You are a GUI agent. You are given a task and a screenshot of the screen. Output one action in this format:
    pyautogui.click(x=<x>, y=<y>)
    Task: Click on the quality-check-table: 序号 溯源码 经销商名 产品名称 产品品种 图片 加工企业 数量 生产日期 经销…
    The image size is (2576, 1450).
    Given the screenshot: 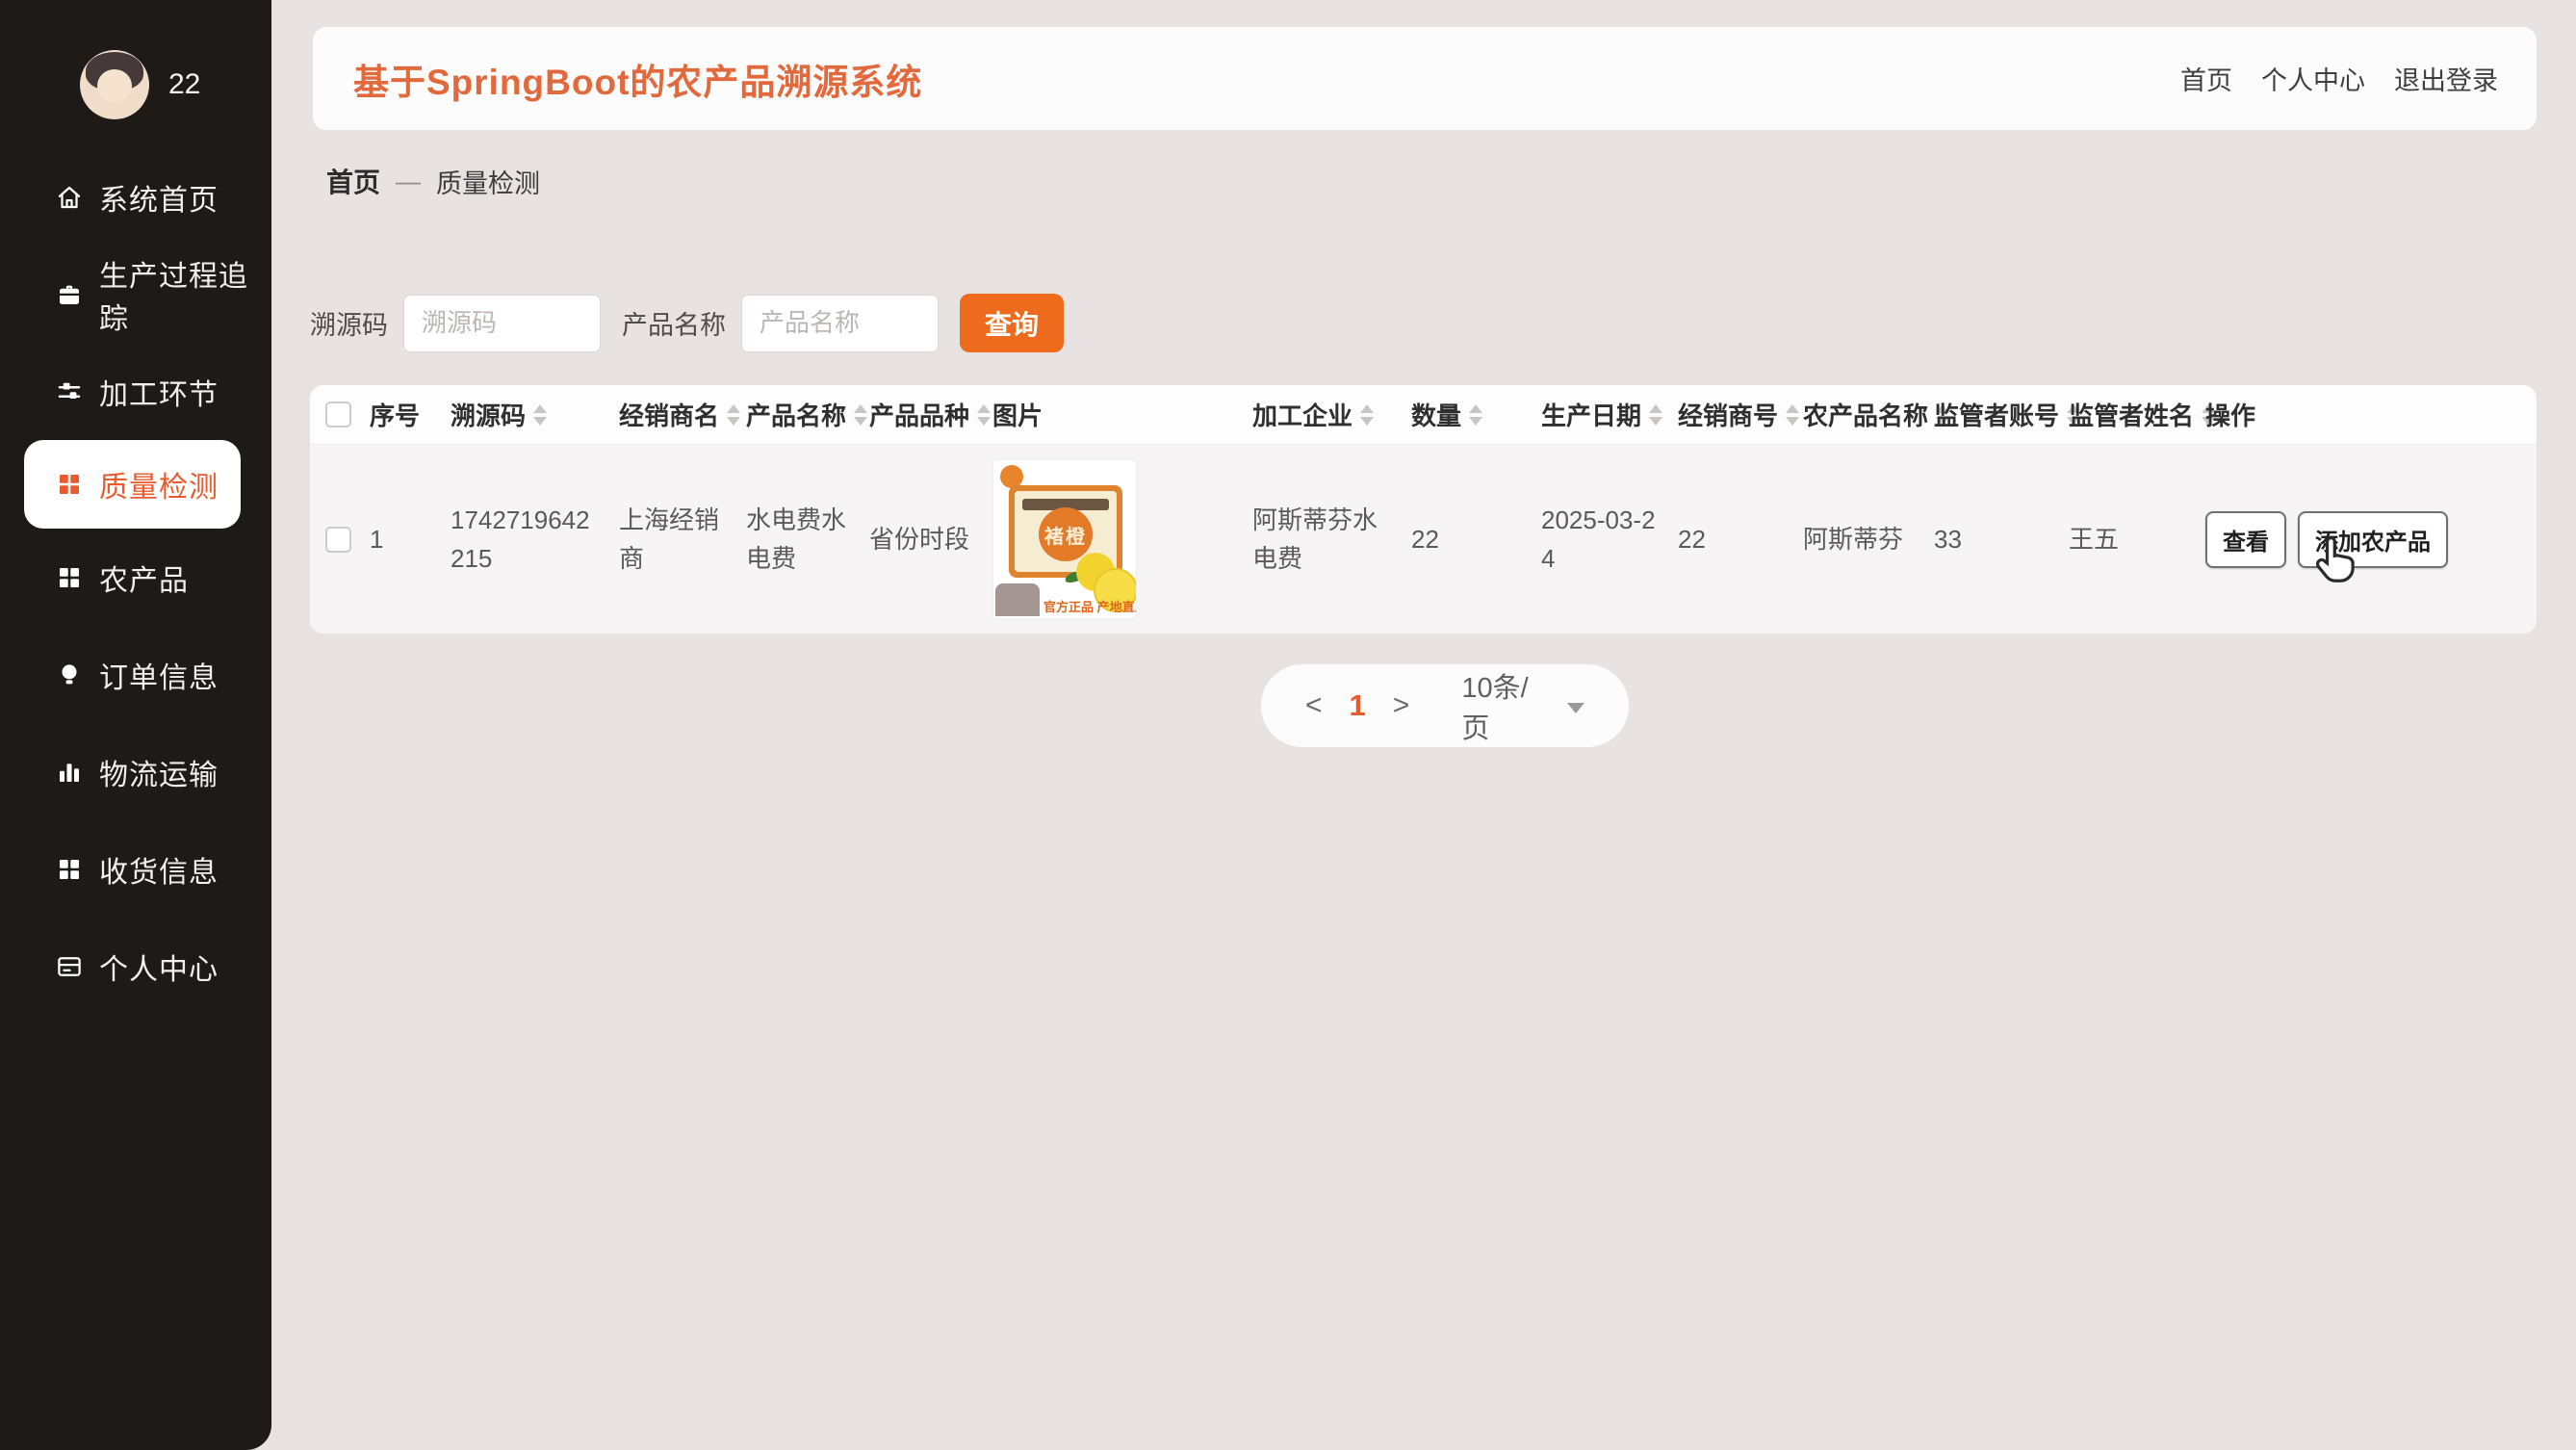 What is the action you would take?
    pyautogui.click(x=1423, y=509)
    